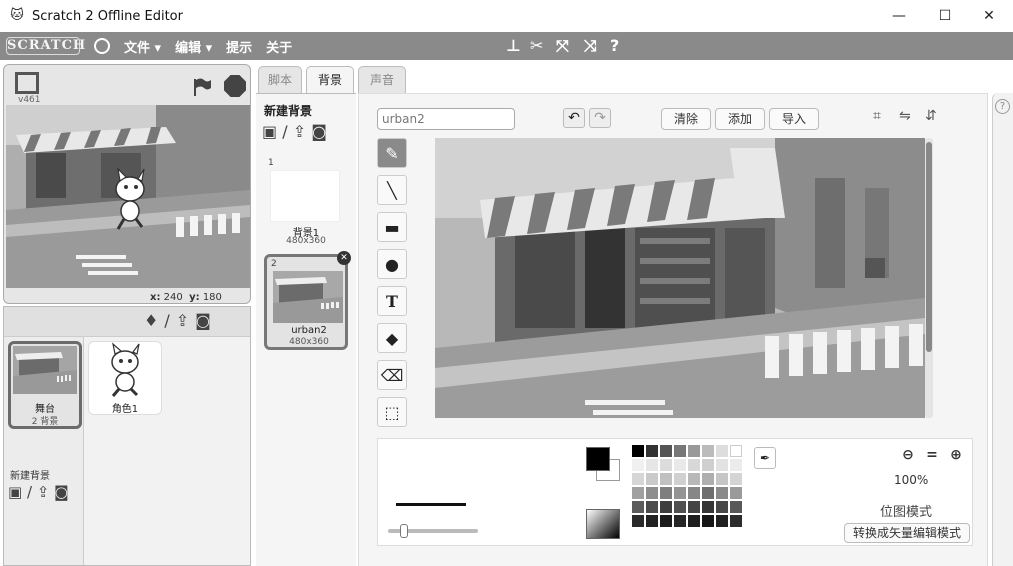  What do you see at coordinates (284, 131) in the screenshot?
I see `paint-icon: /` at bounding box center [284, 131].